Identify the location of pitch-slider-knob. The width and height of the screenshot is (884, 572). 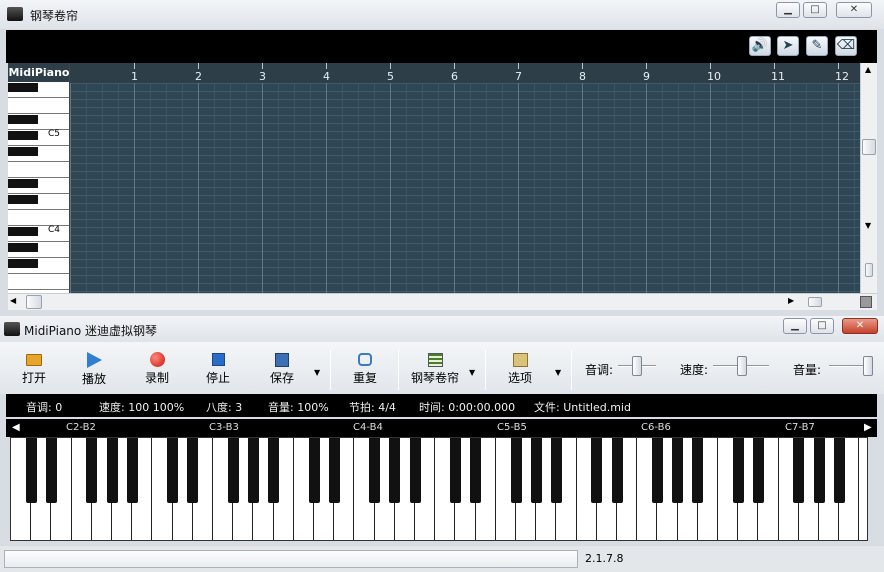
(637, 366).